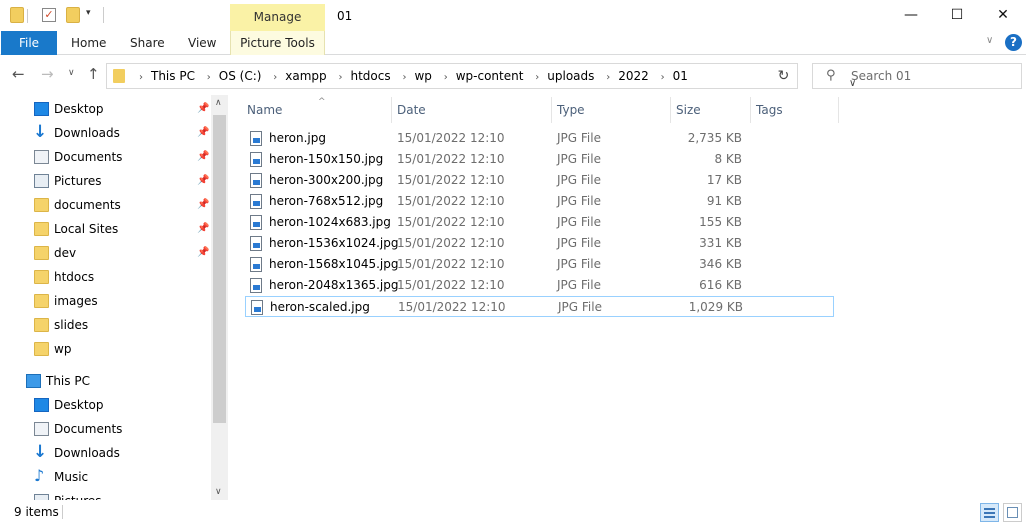  I want to click on search-box: ⚲, so click(917, 76).